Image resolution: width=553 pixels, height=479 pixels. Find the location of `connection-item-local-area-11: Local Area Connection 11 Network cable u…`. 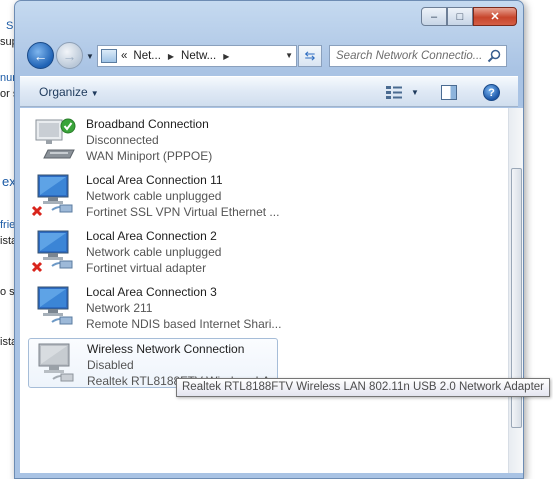

connection-item-local-area-11: Local Area Connection 11 Network cable u… is located at coordinates (154, 195).